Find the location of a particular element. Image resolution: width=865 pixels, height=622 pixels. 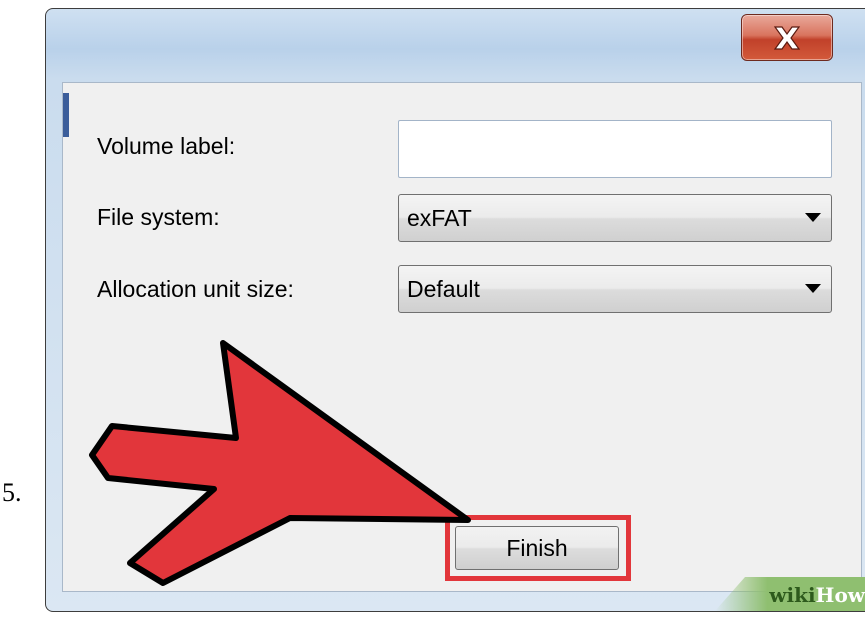

wikihow-logo-wiki: wiki is located at coordinates (792, 595).